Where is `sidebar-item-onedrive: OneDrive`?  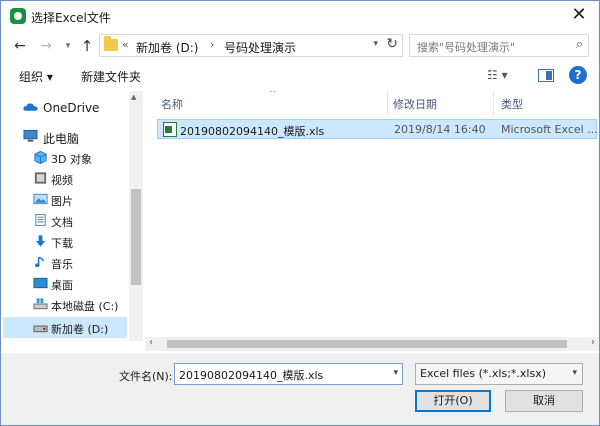
sidebar-item-onedrive: OneDrive is located at coordinates (65, 107).